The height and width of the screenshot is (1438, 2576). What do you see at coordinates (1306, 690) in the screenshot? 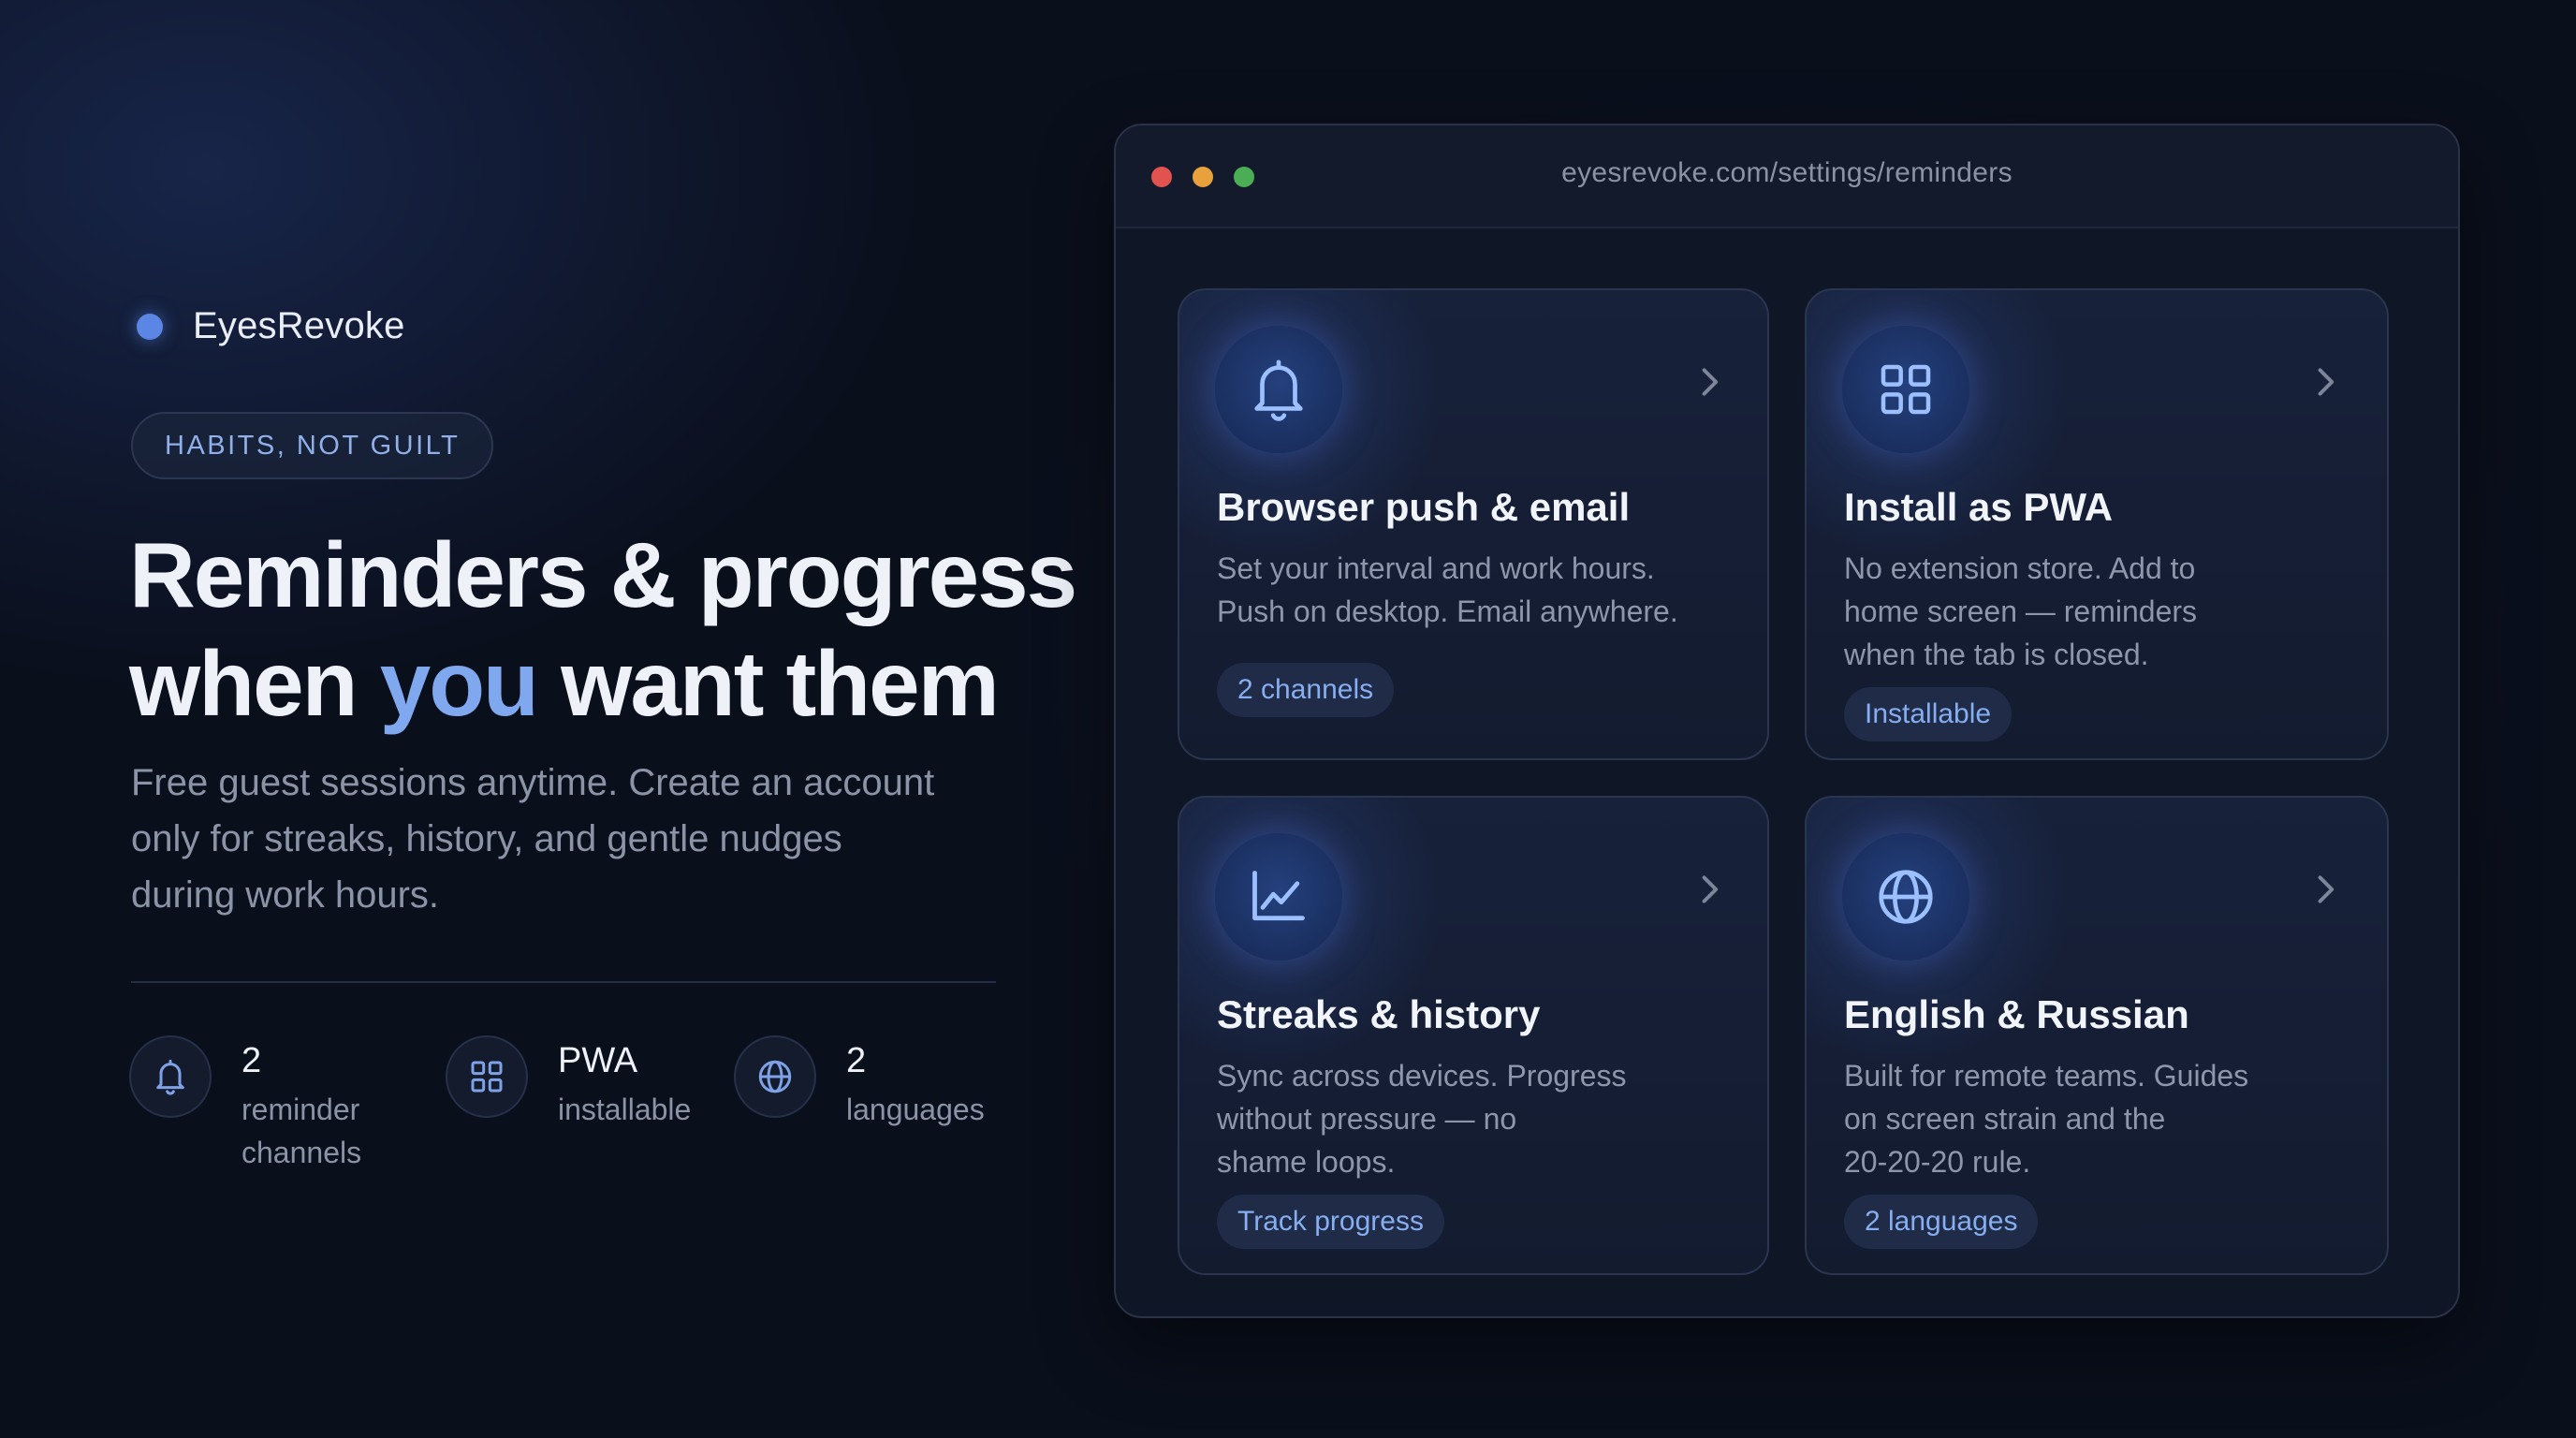
I see `card-tag: 2 channels` at bounding box center [1306, 690].